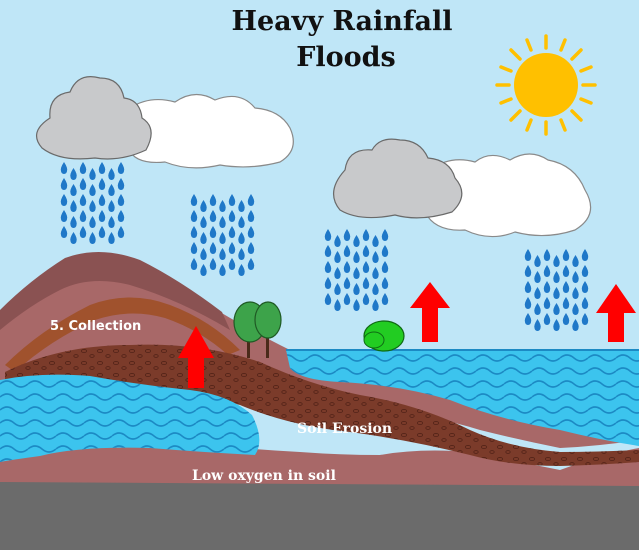 The height and width of the screenshot is (550, 639). I want to click on bedrock-layer, so click(319, 515).